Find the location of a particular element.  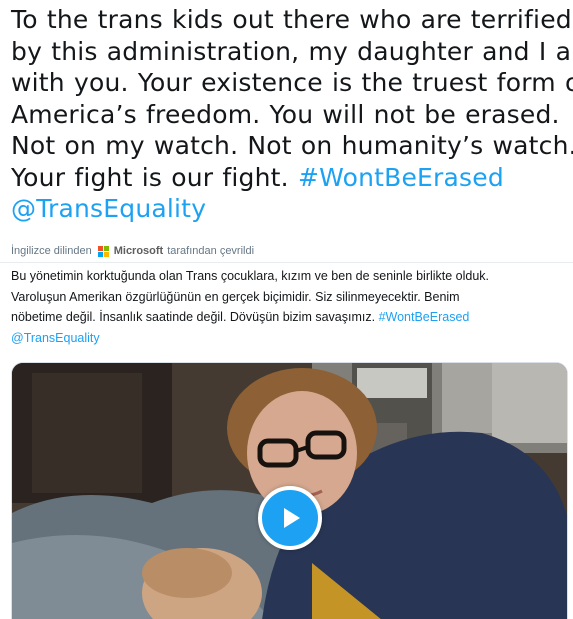

divider is located at coordinates (286, 262).